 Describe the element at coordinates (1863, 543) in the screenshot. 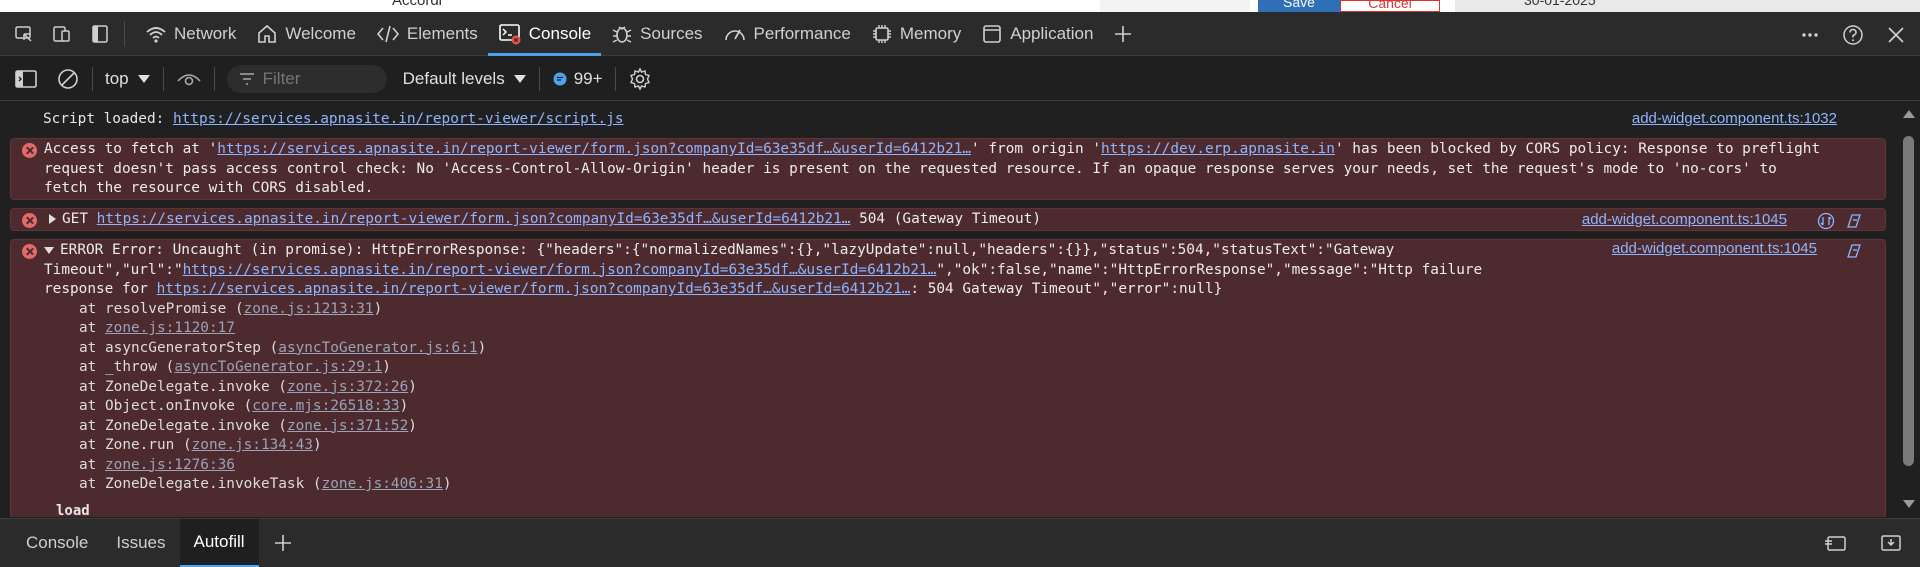

I see `drawer-right-controls` at that location.